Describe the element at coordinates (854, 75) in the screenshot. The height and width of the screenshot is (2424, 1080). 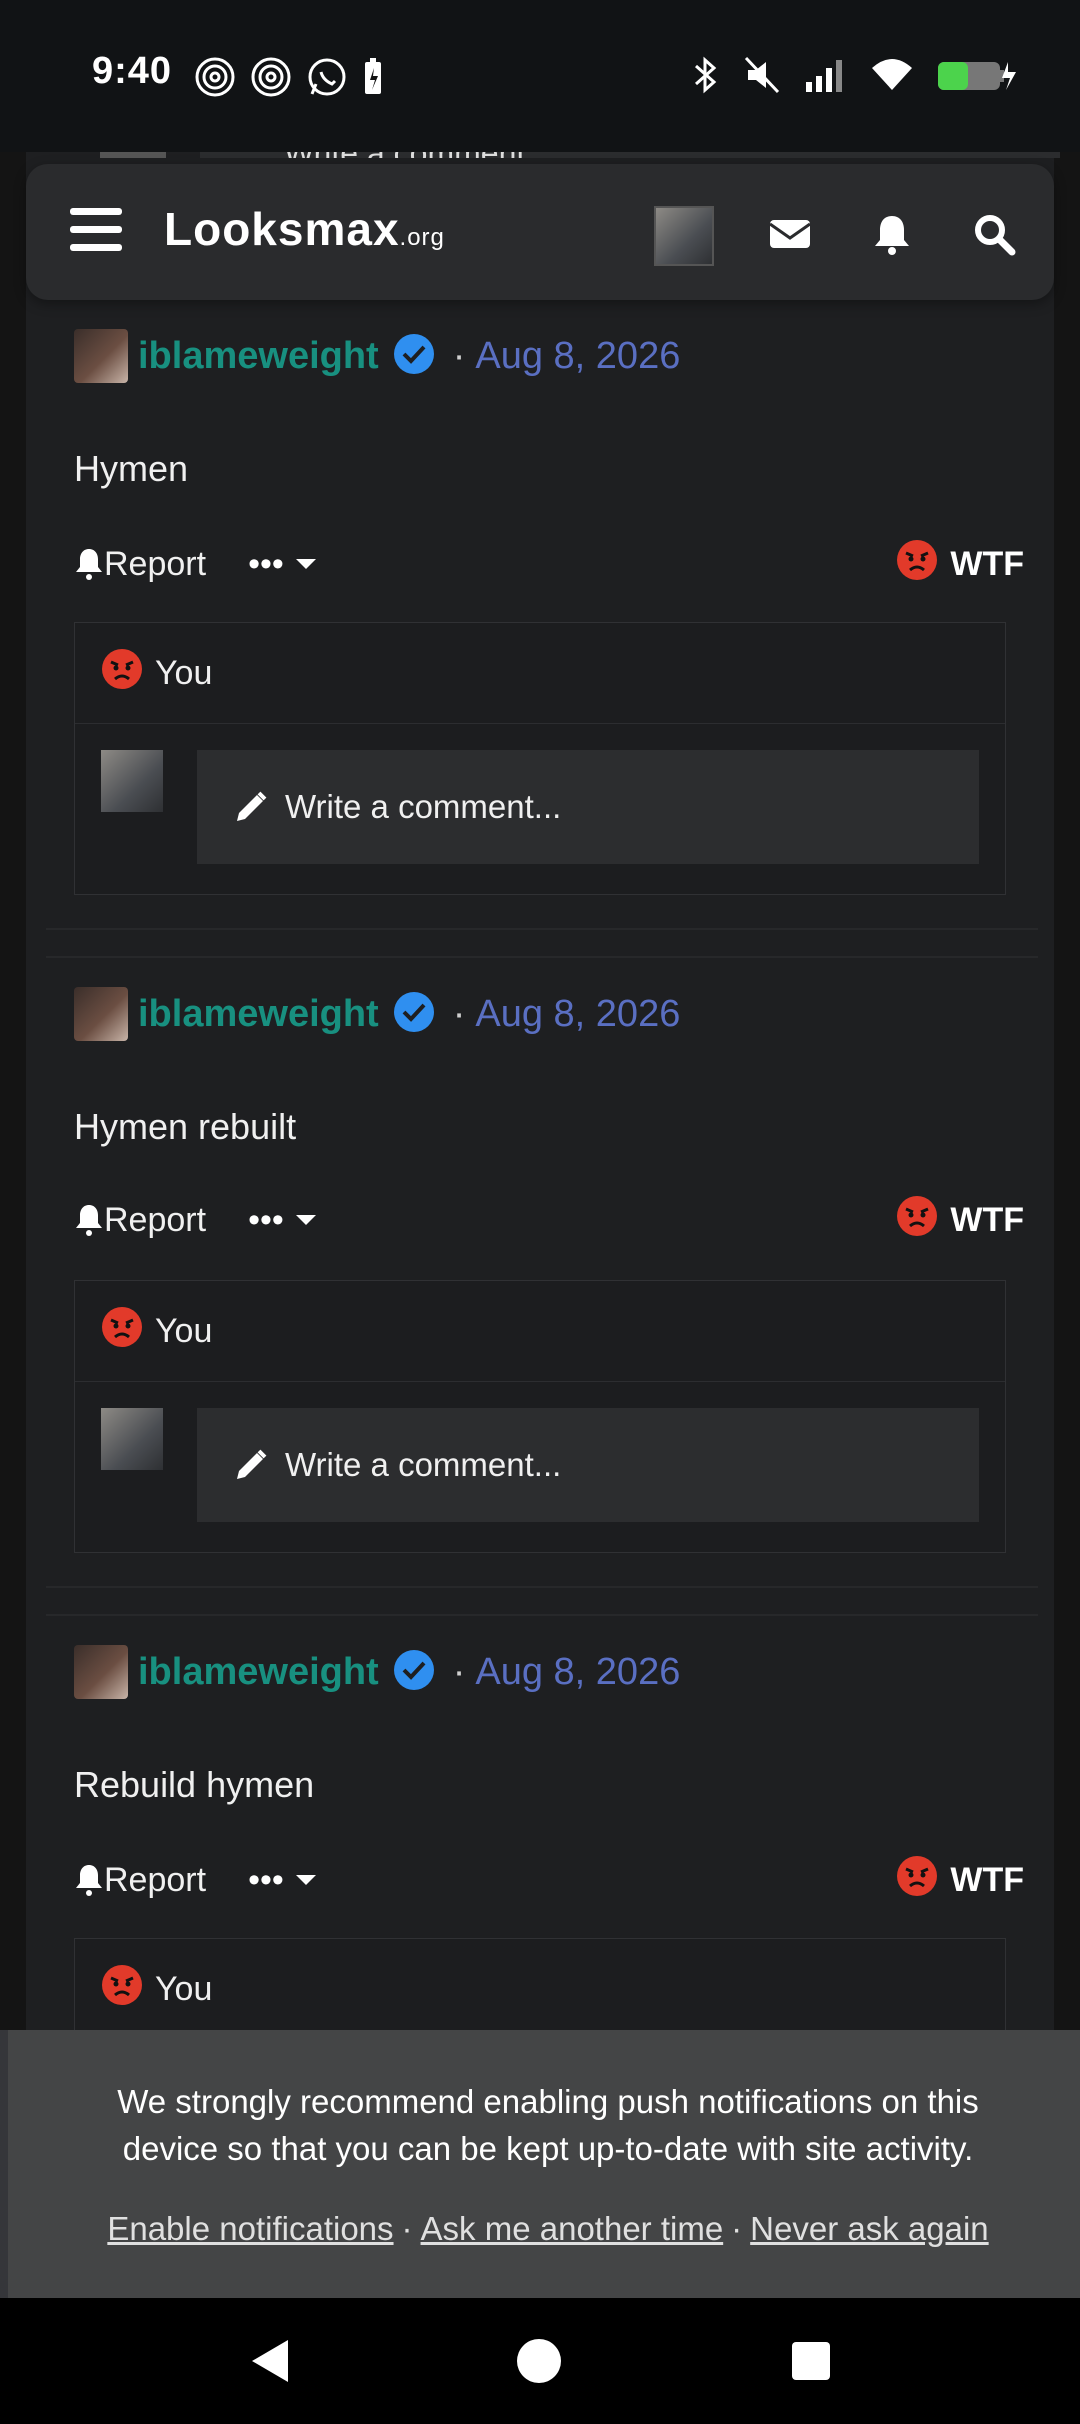
I see `status-right-icons` at that location.